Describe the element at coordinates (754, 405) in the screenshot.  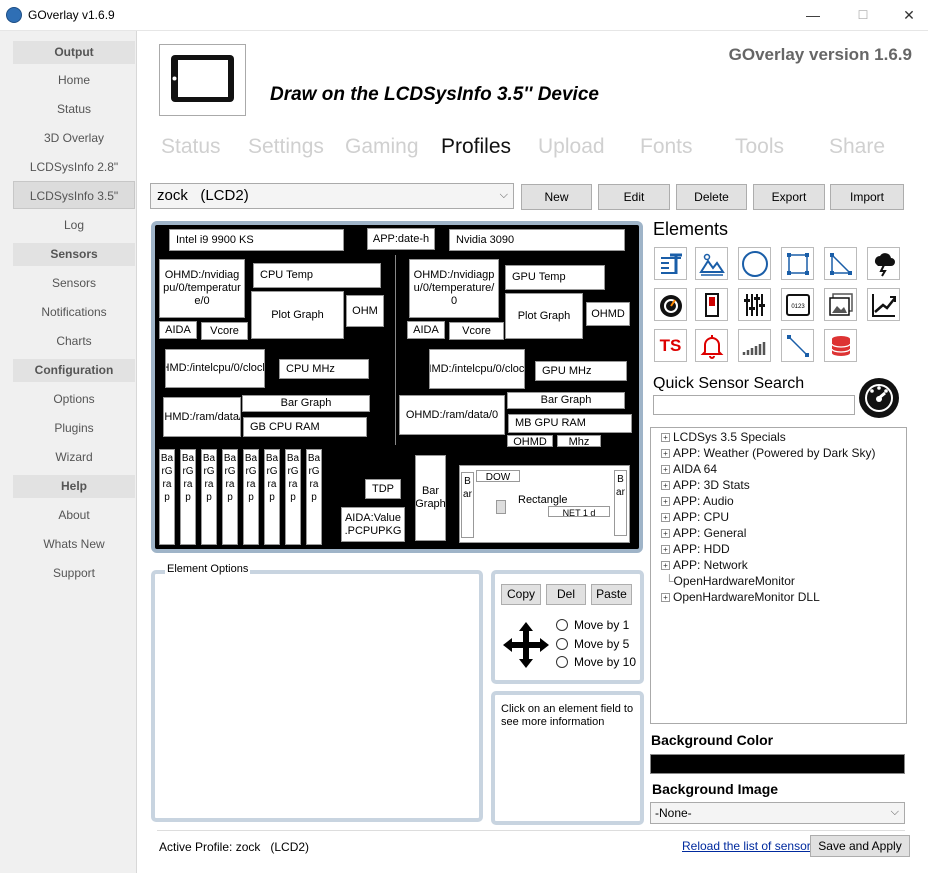
I see `quick-search-input` at that location.